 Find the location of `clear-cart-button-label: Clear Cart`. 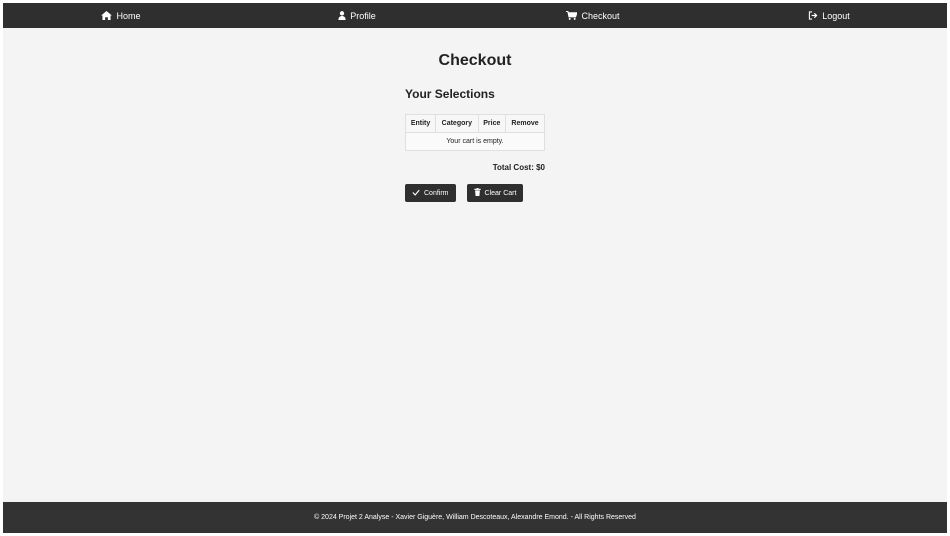

clear-cart-button-label: Clear Cart is located at coordinates (500, 193).